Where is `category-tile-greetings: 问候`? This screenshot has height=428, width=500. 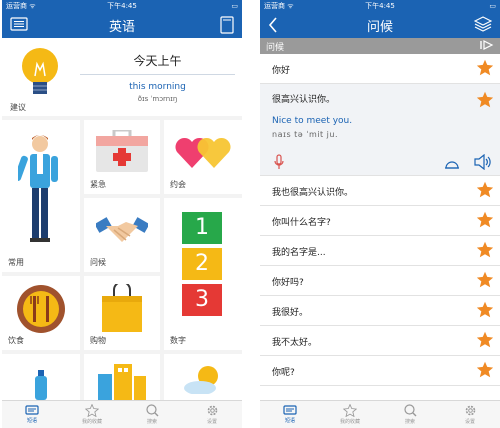 category-tile-greetings: 问候 is located at coordinates (122, 235).